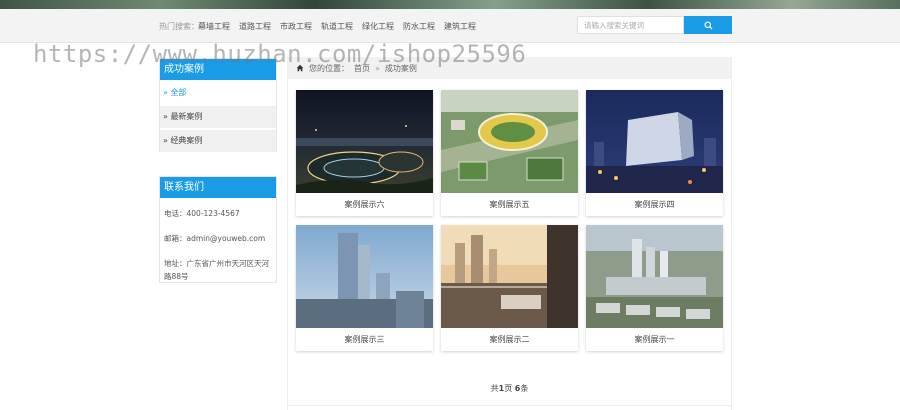  Describe the element at coordinates (378, 26) in the screenshot. I see `hot-link-greening: 绿化工程` at that location.